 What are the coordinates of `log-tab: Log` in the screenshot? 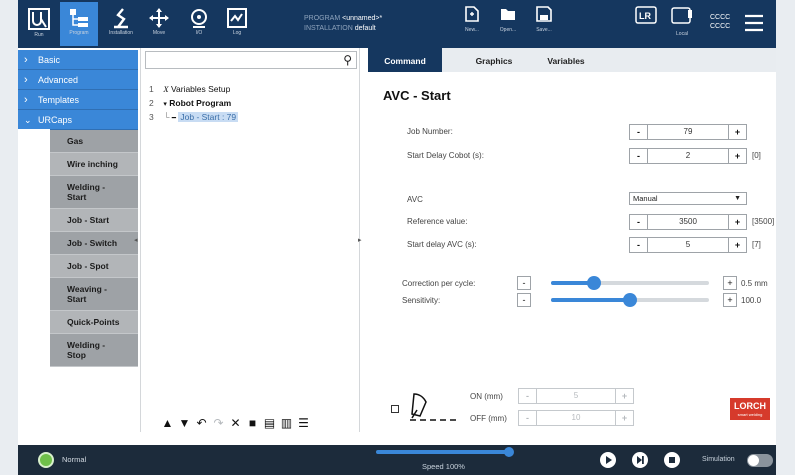 It's located at (237, 24).